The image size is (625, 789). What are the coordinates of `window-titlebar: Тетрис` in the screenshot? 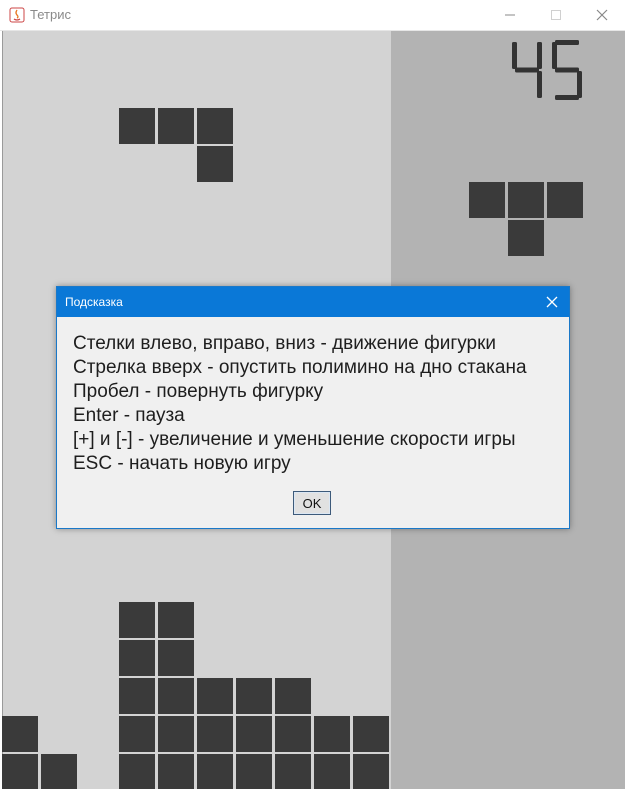 It's located at (312, 15).